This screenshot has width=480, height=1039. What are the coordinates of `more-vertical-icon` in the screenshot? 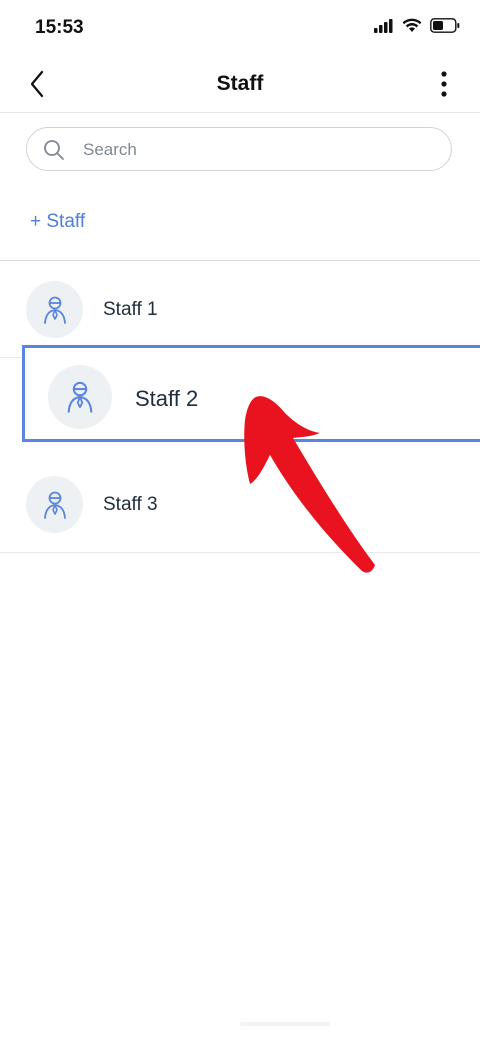 It's located at (444, 84).